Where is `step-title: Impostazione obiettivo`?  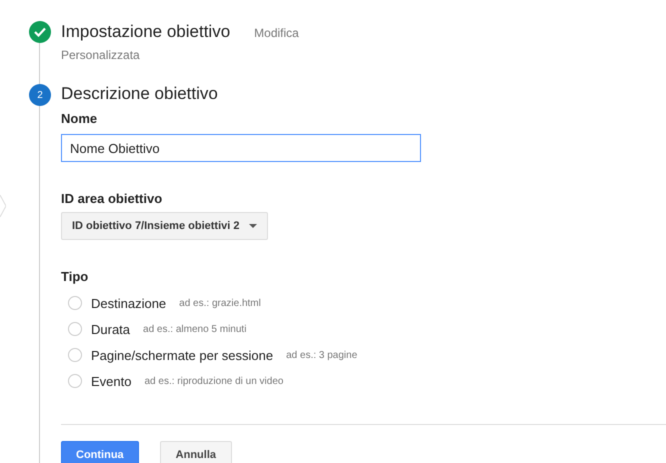 step-title: Impostazione obiettivo is located at coordinates (145, 32).